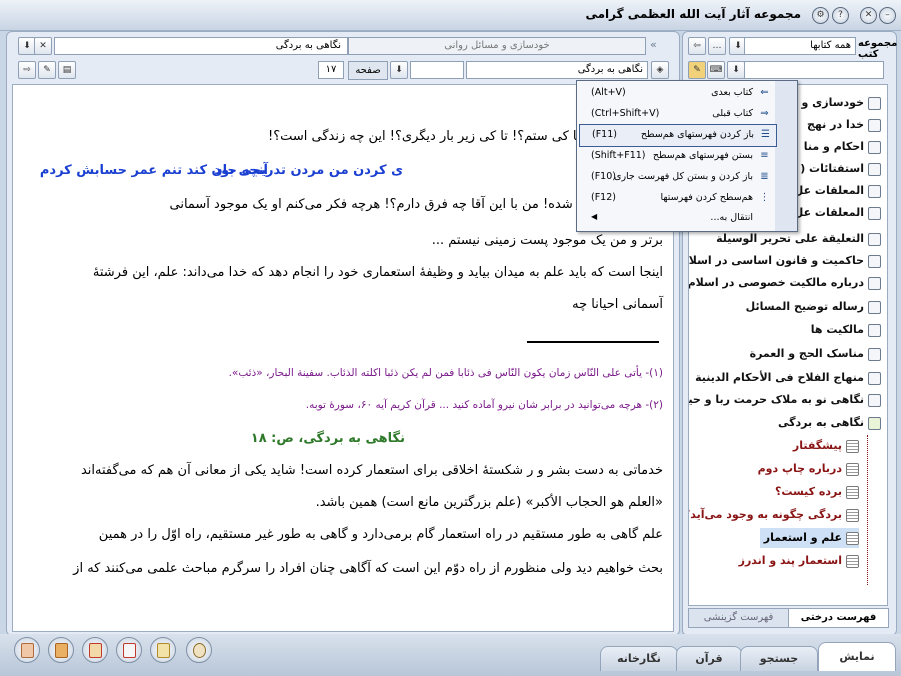 This screenshot has width=901, height=676. What do you see at coordinates (437, 70) in the screenshot?
I see `search-box` at bounding box center [437, 70].